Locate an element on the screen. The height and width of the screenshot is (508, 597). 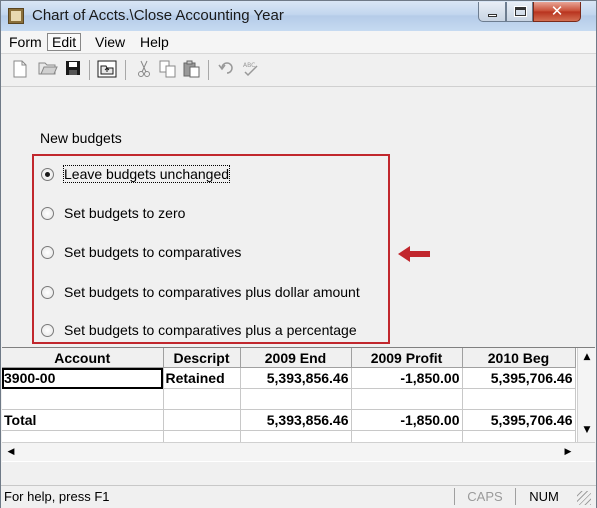
scroll-right-icon: ▶ is located at coordinates (568, 452).